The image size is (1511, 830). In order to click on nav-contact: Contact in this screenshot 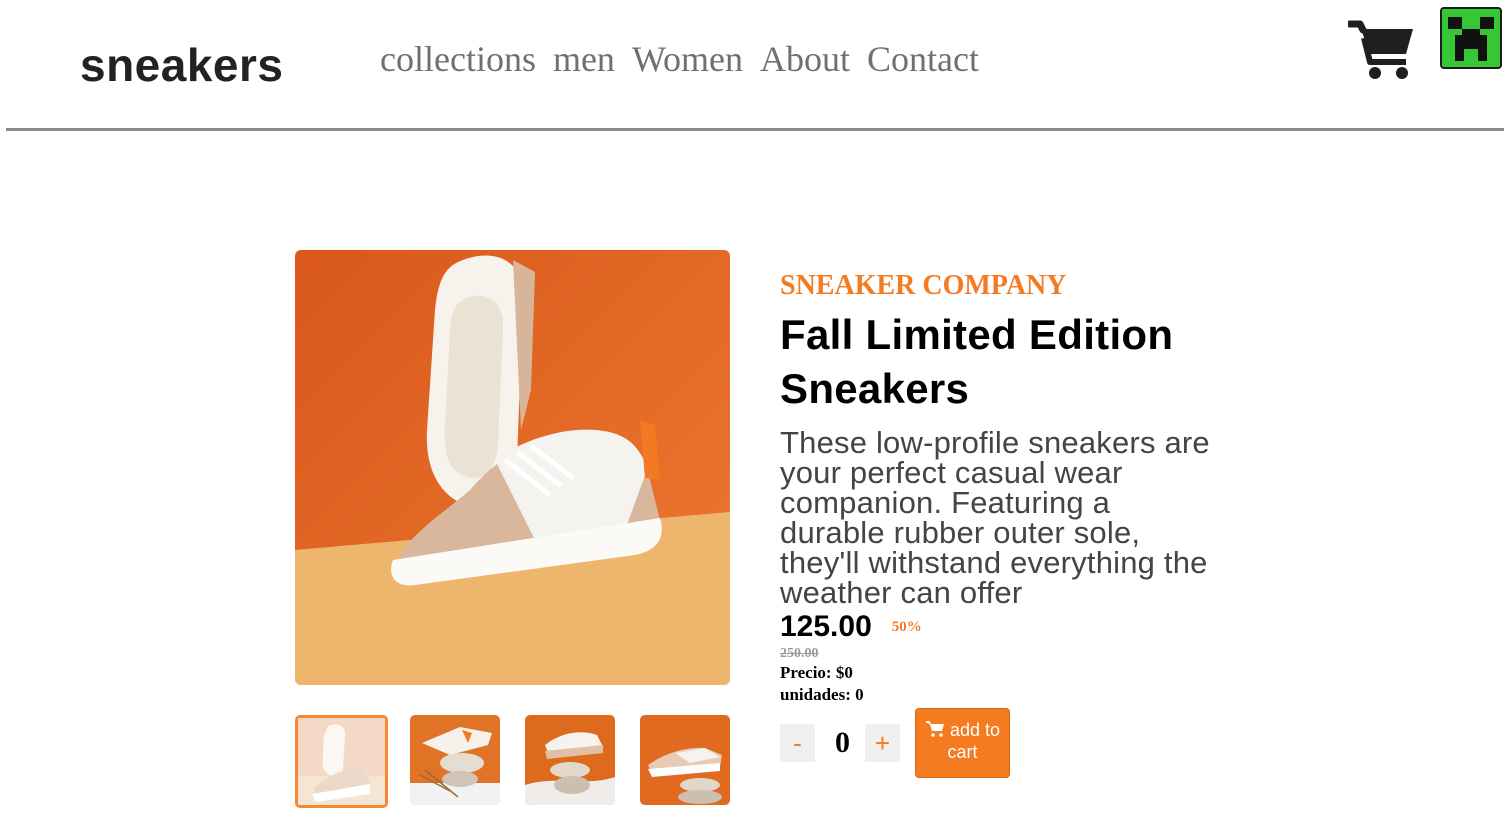, I will do `click(923, 59)`.